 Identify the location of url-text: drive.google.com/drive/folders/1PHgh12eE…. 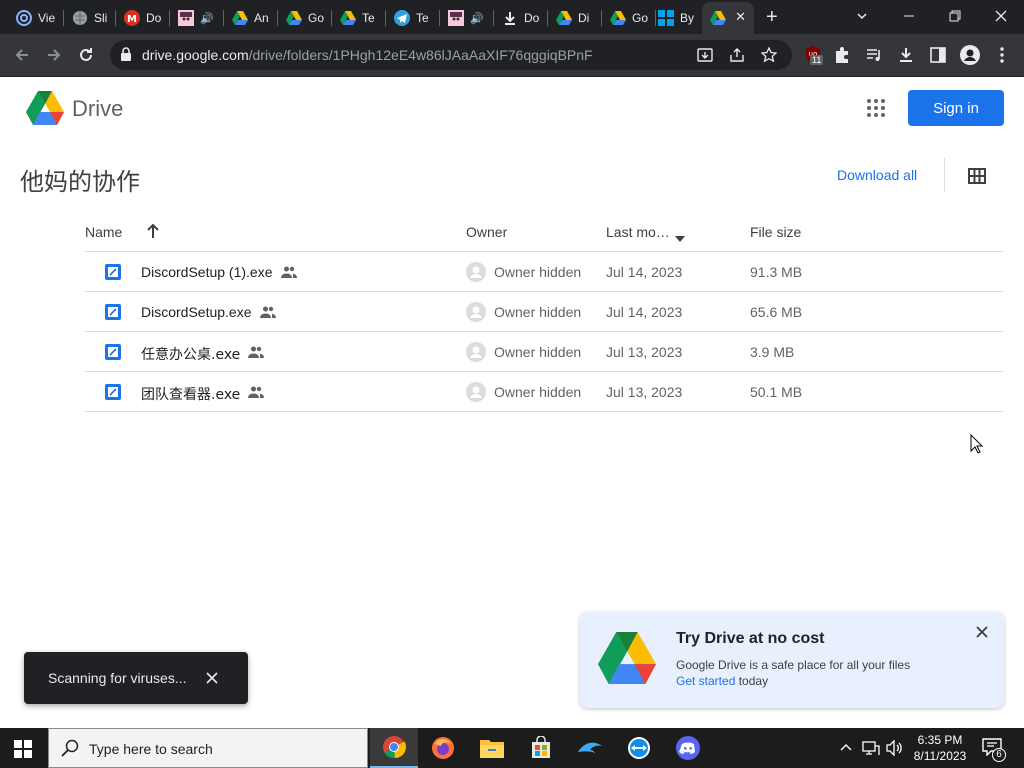
(367, 55).